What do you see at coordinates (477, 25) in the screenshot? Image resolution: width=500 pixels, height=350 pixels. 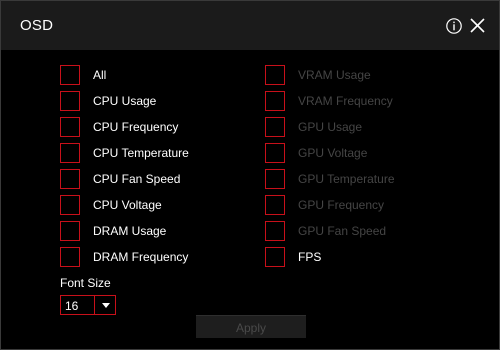 I see `close-icon` at bounding box center [477, 25].